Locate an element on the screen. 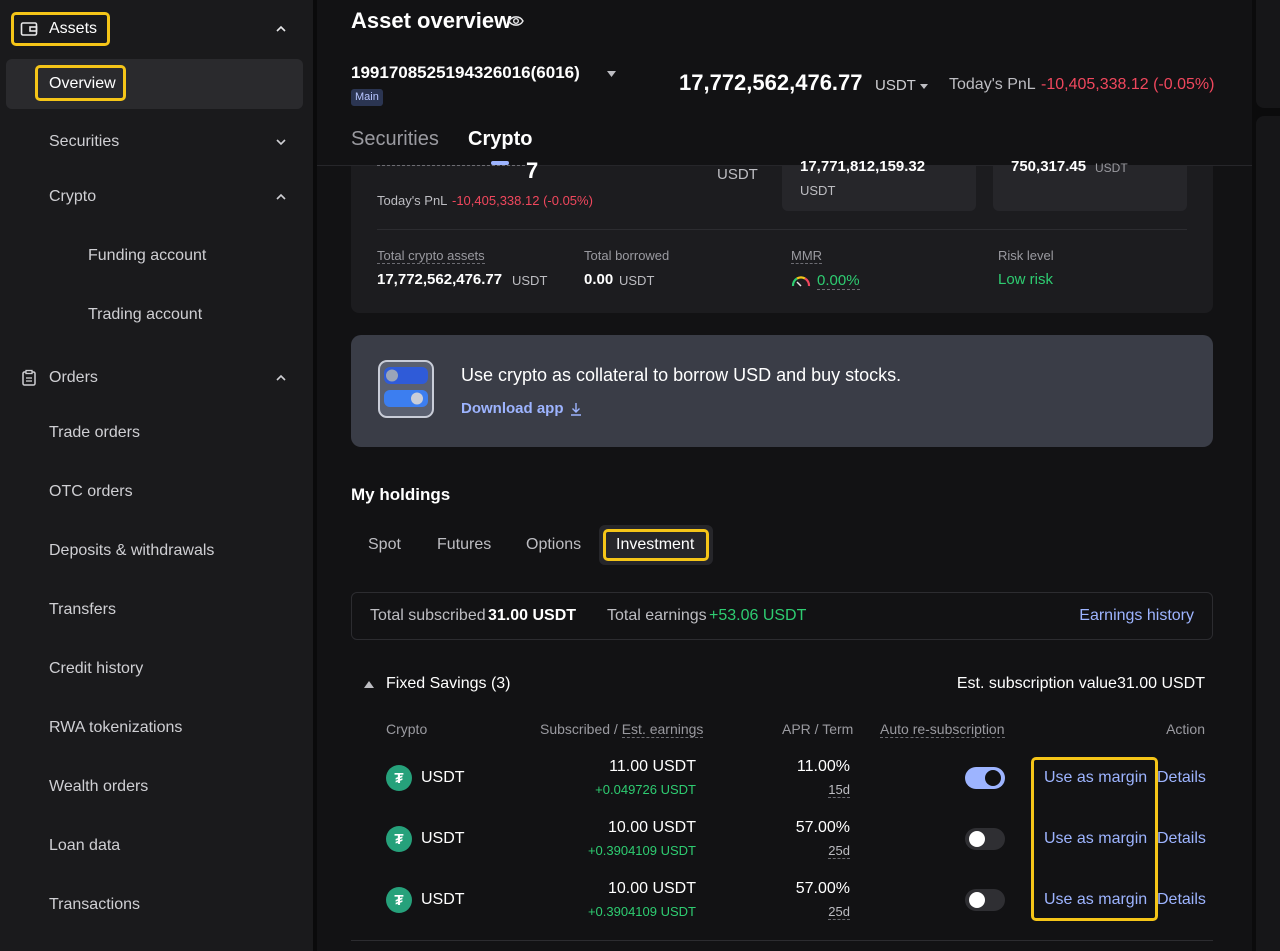  row-earnings: +0.3904109 USDT is located at coordinates (642, 850).